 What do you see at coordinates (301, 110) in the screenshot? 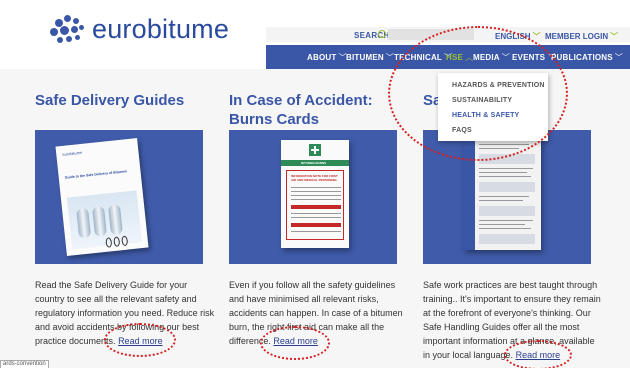
I see `burns-cards-title: In Case of Accident: Burns Cards` at bounding box center [301, 110].